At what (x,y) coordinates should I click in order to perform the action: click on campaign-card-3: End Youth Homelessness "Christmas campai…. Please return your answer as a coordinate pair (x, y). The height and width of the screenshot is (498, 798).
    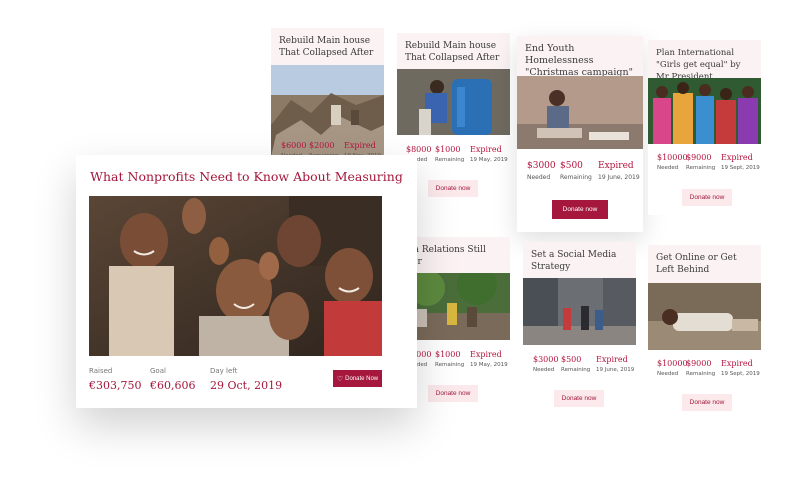
    Looking at the image, I should click on (580, 134).